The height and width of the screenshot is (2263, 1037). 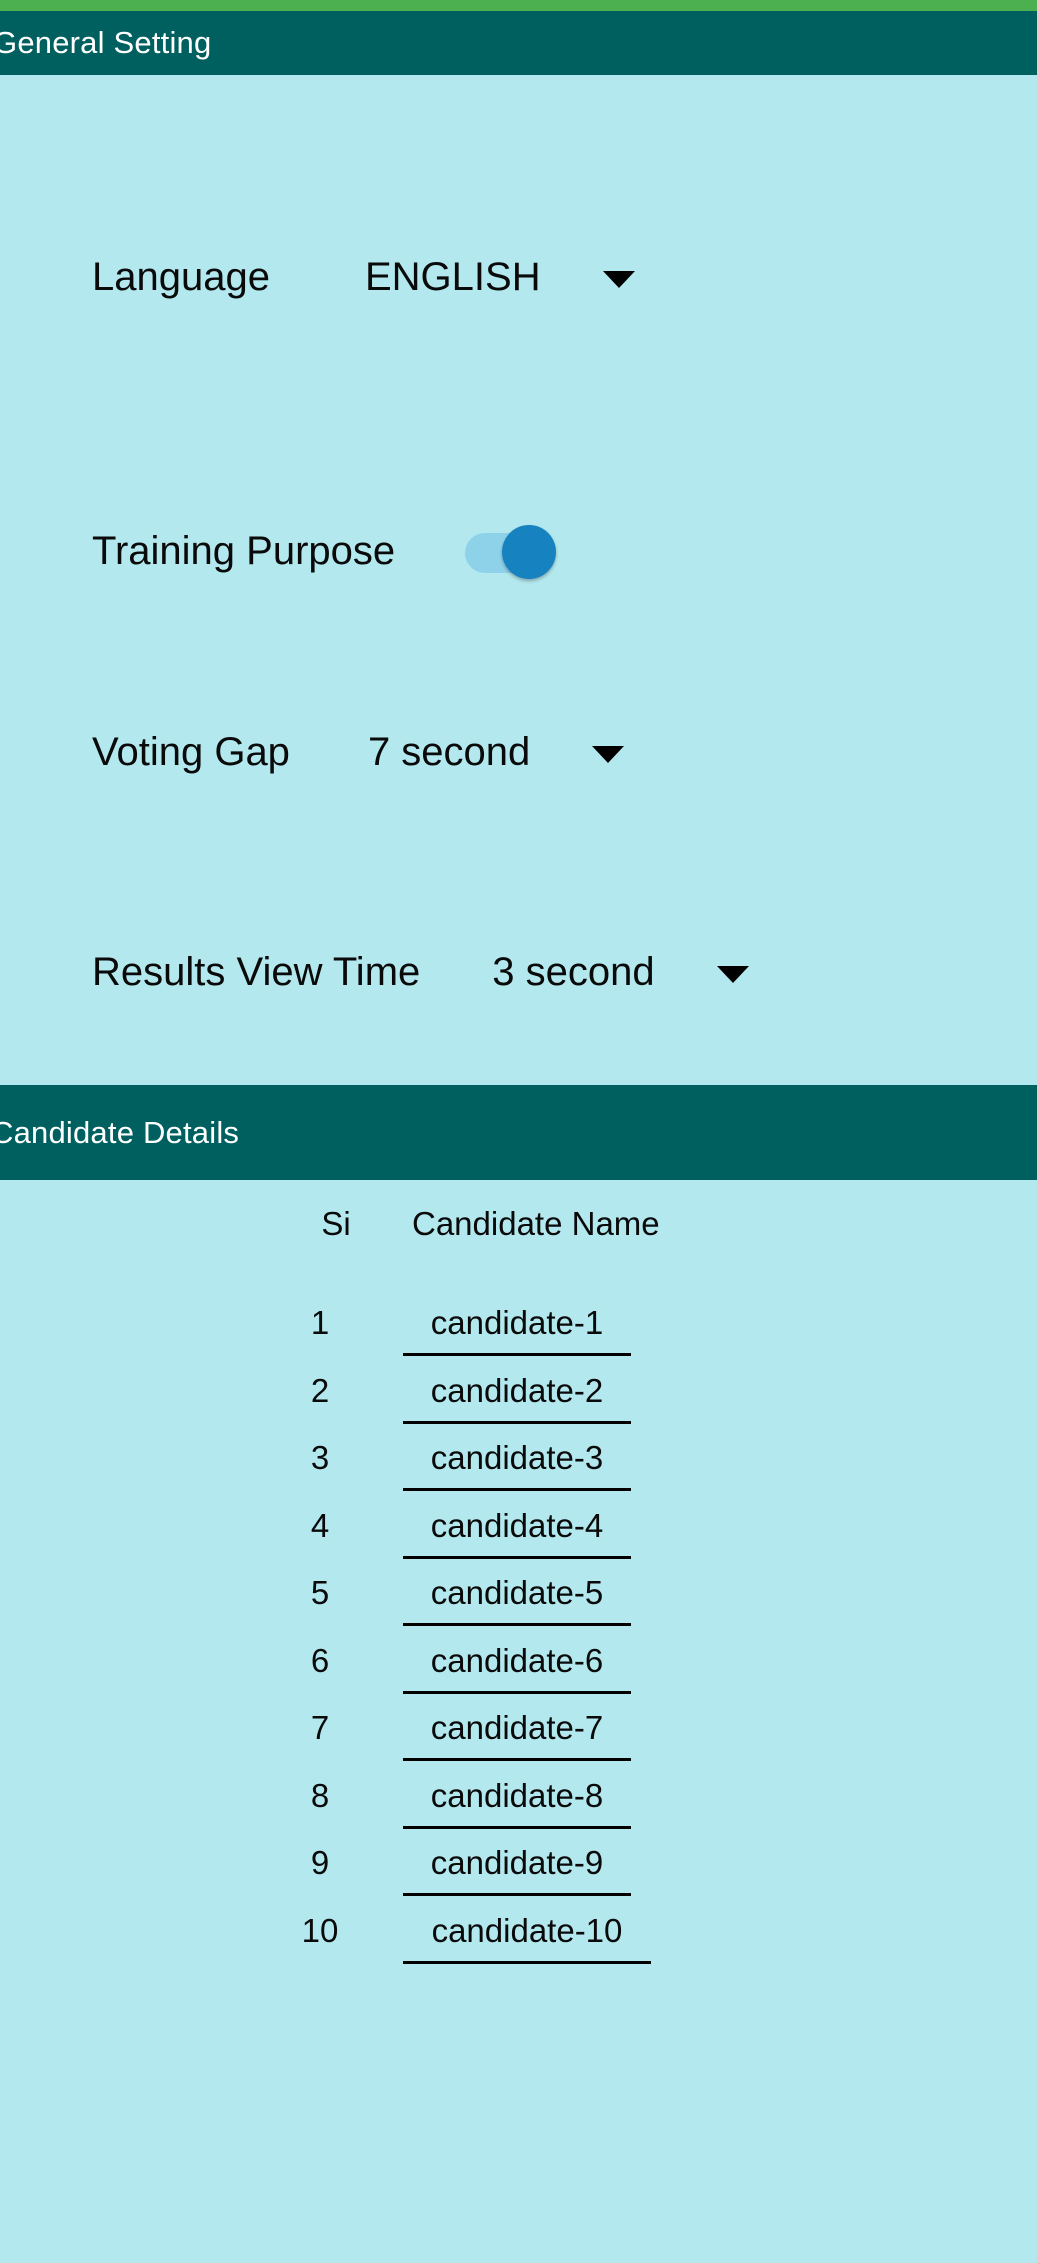 I want to click on candidate-name-input: candidate-5, so click(x=517, y=1598).